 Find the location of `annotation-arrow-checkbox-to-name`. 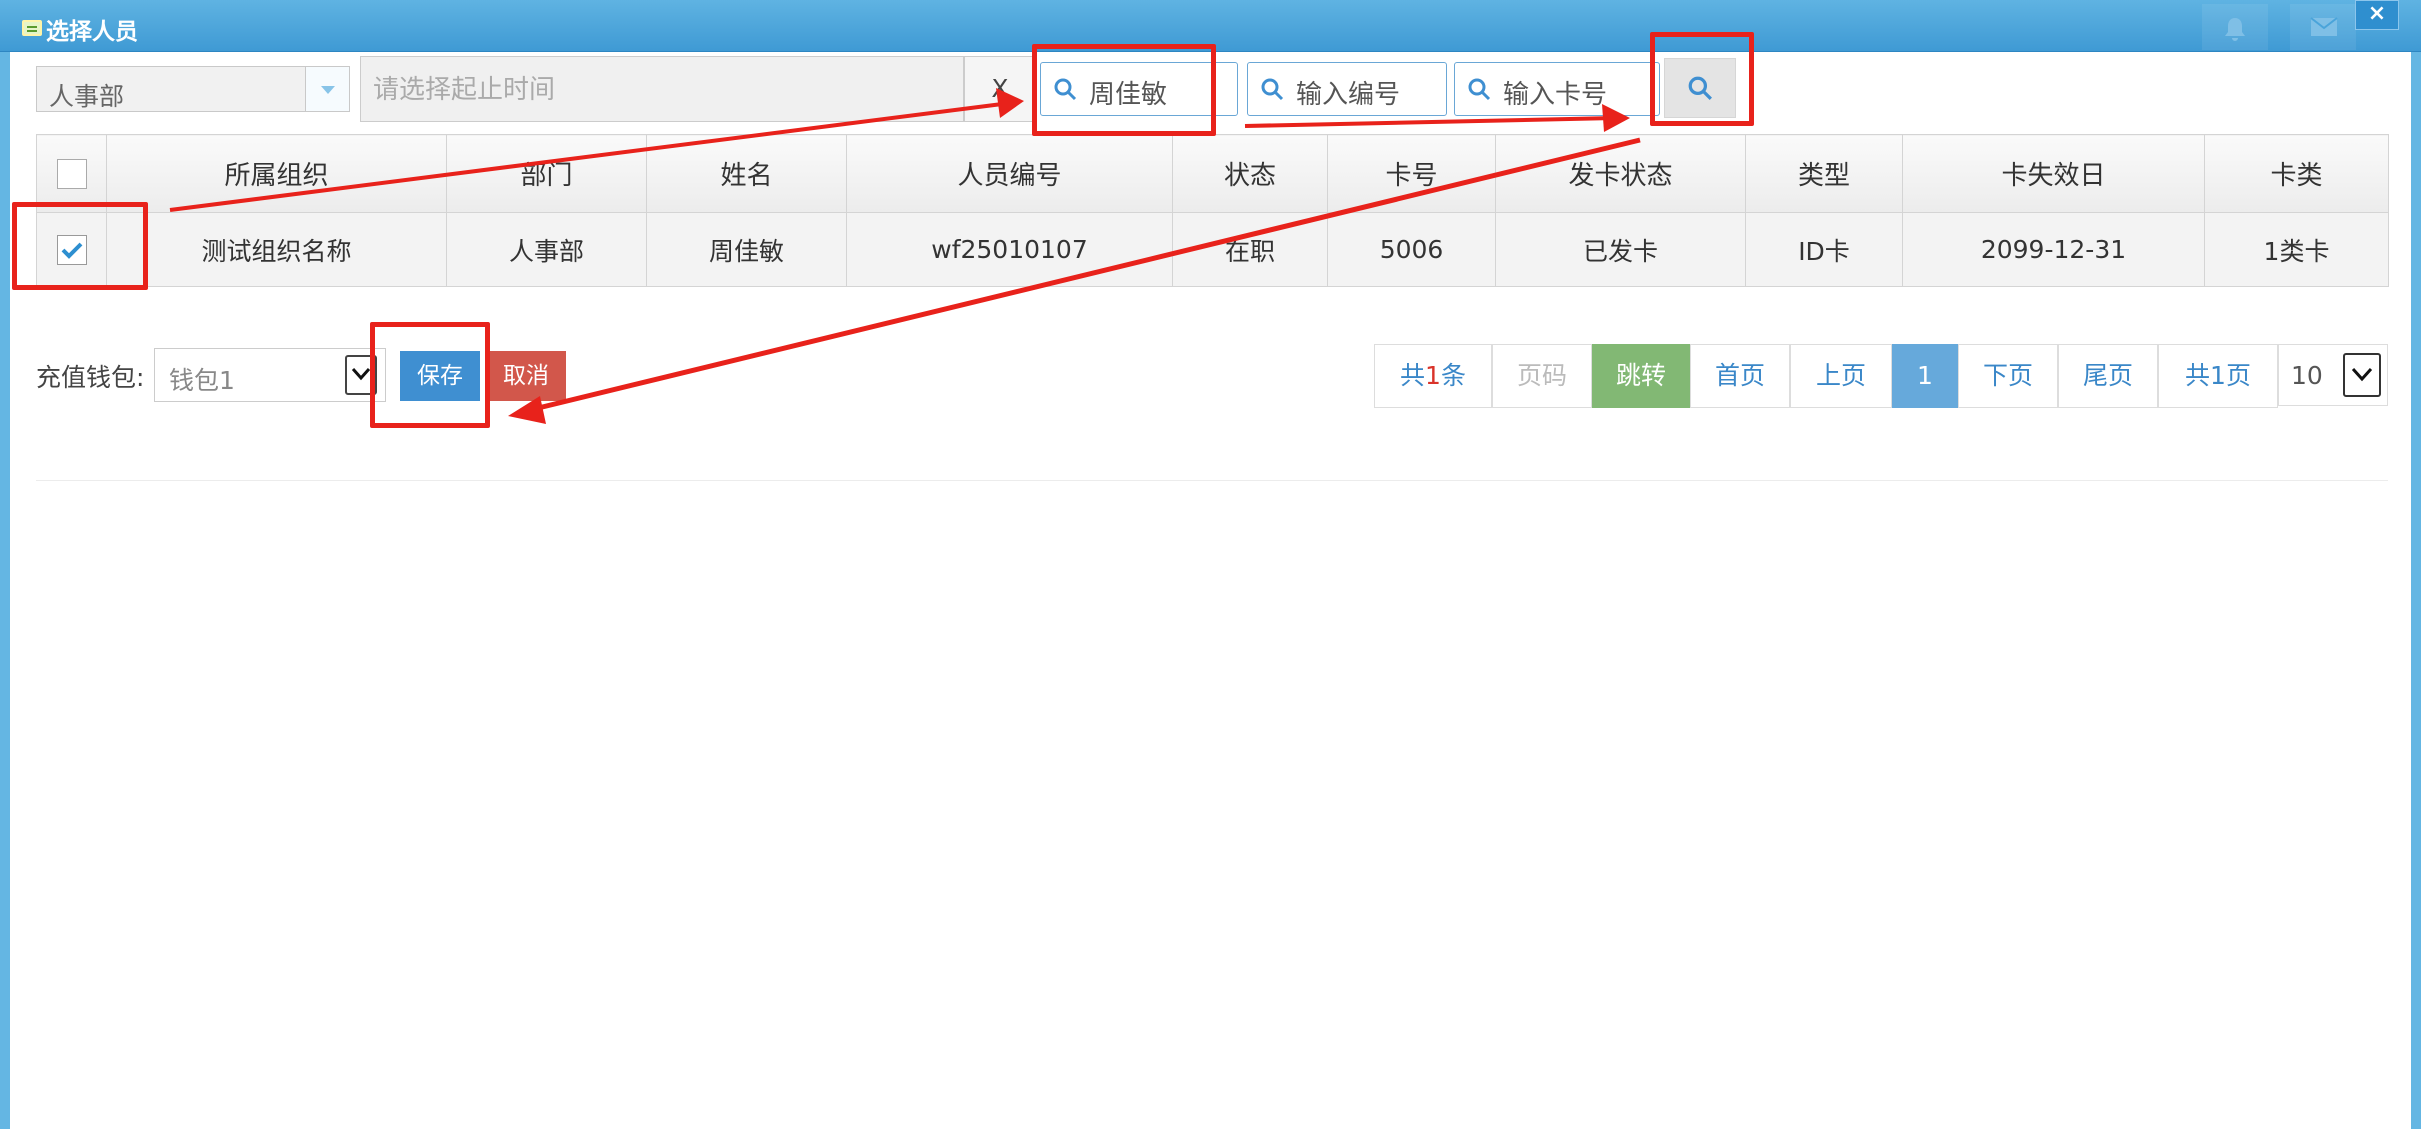

annotation-arrow-checkbox-to-name is located at coordinates (590, 156).